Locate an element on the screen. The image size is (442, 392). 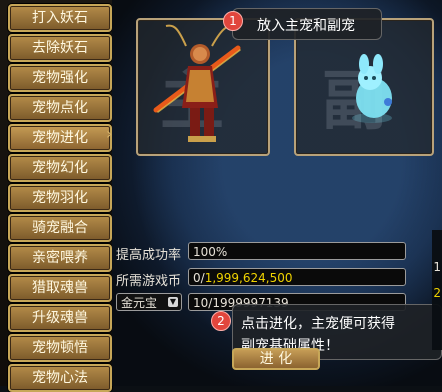
success-rate-value: 100% is located at coordinates (210, 252).